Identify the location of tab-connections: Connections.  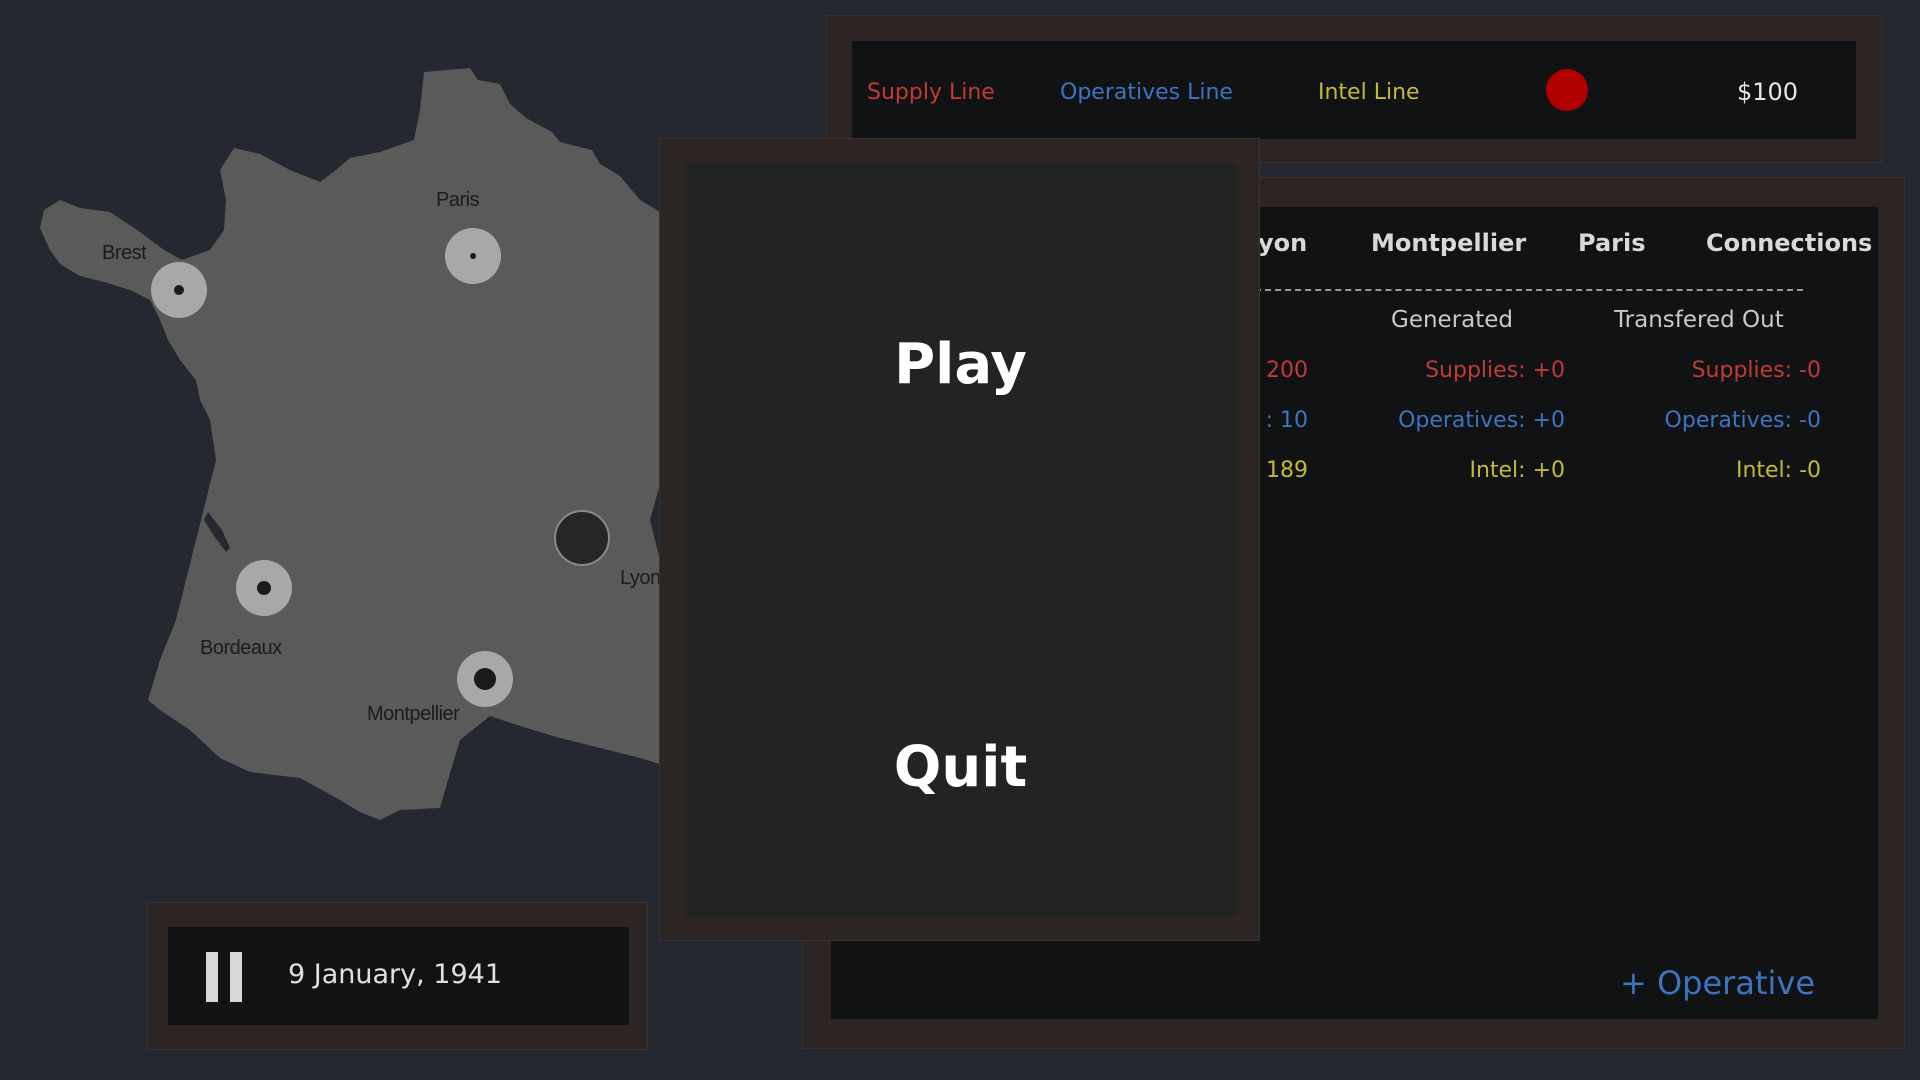
(1789, 243).